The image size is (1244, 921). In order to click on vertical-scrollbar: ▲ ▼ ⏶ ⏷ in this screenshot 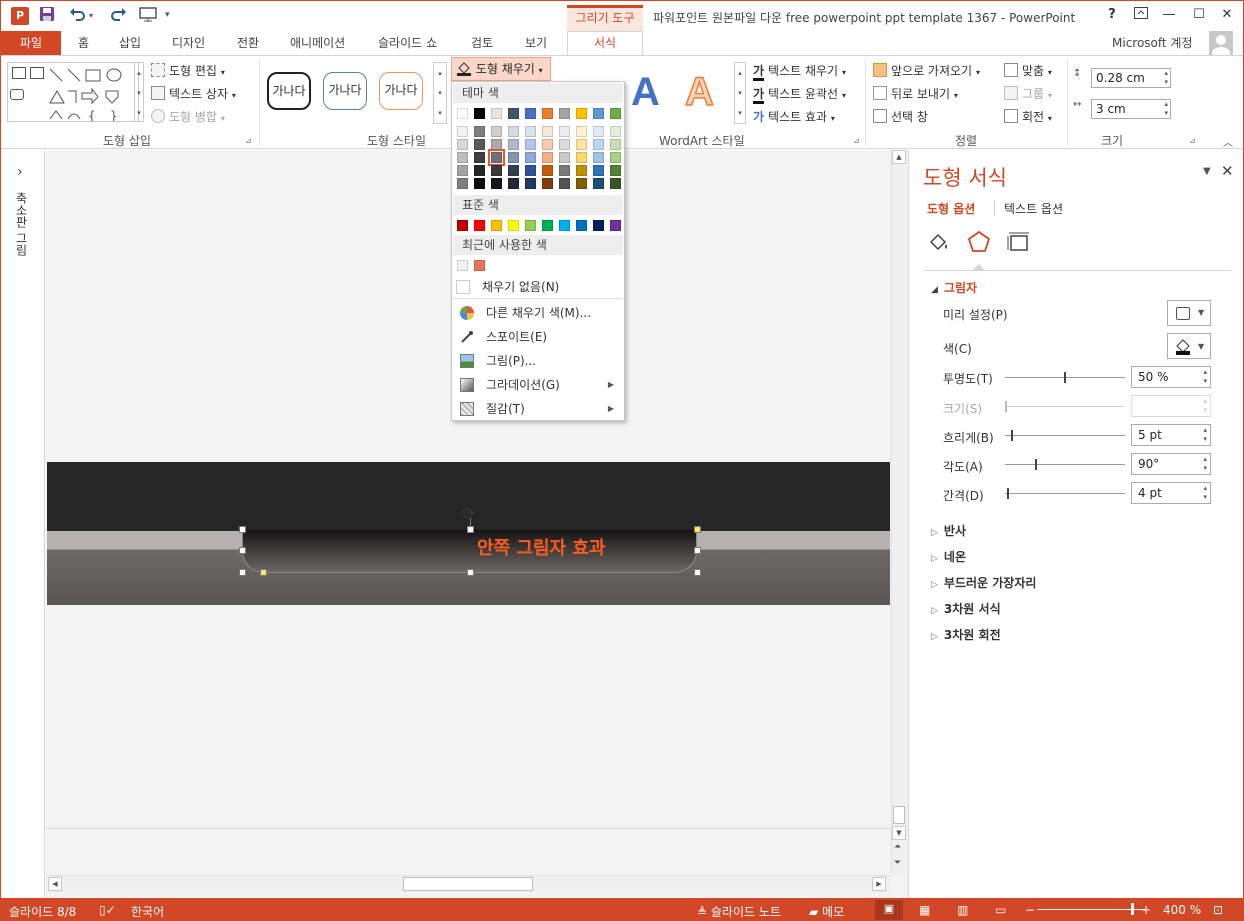, I will do `click(899, 512)`.